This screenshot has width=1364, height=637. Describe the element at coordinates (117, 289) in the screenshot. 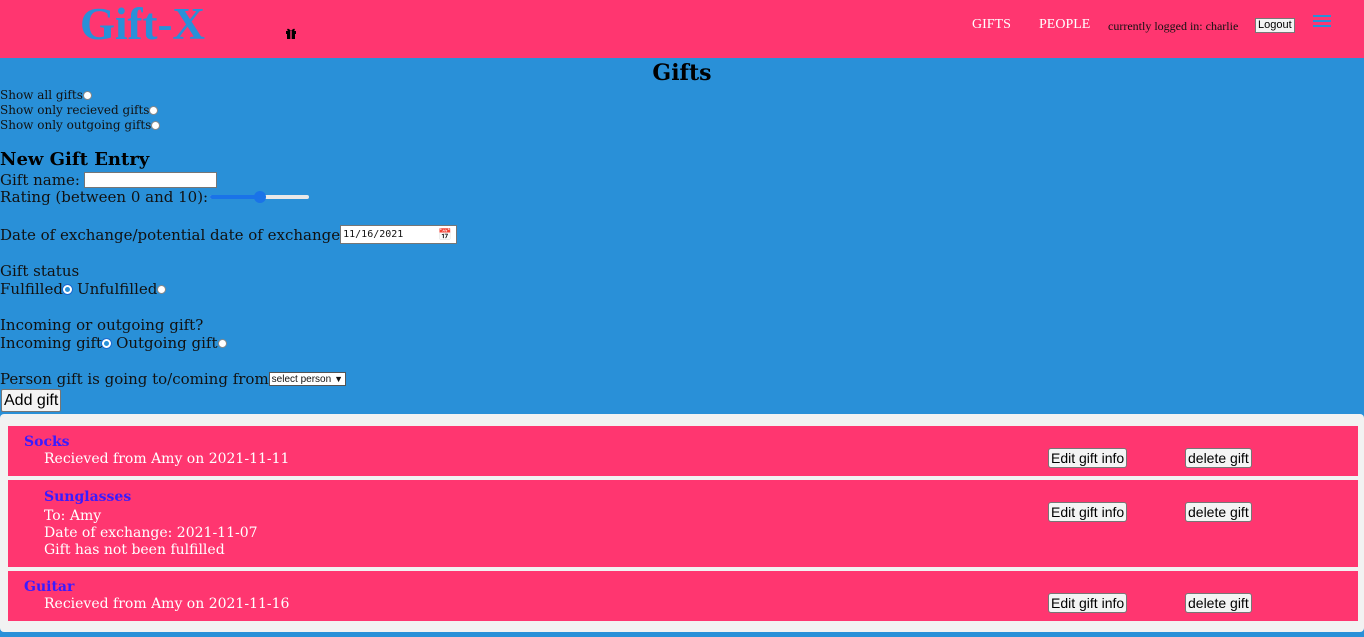

I see `unfulfilled-label: Unfulfilled` at that location.